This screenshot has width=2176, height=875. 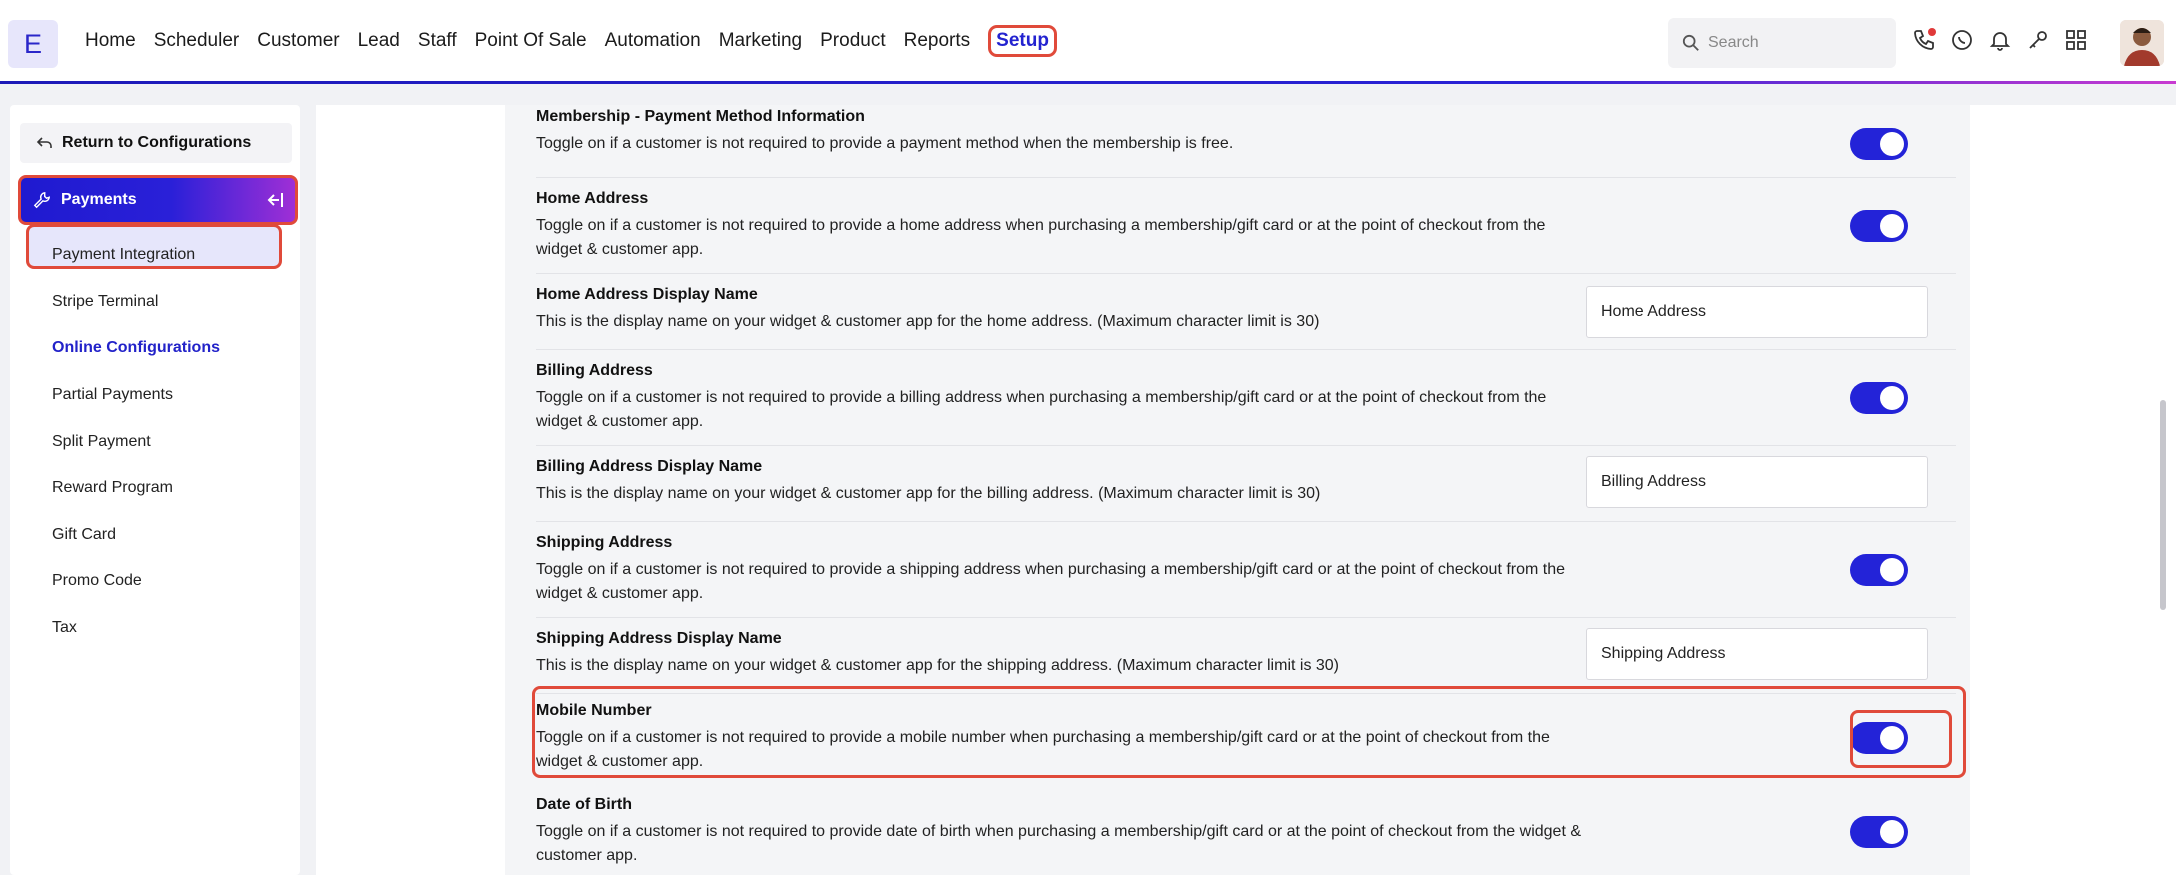 What do you see at coordinates (1879, 832) in the screenshot?
I see `date-of-birth-toggle` at bounding box center [1879, 832].